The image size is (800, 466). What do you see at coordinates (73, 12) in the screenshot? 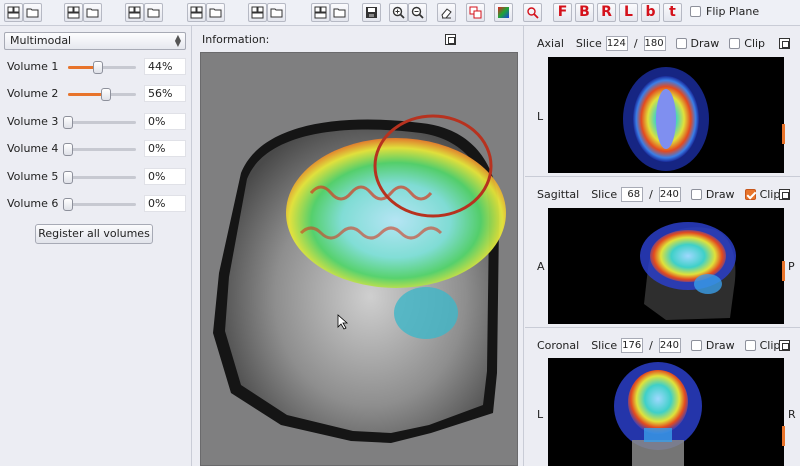
I see `layout-2-icon` at bounding box center [73, 12].